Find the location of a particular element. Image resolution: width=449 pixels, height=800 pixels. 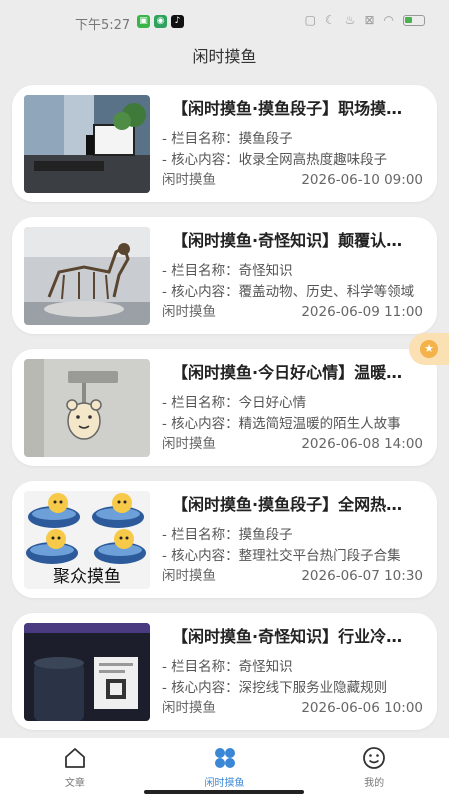

tab-profile: 我的 is located at coordinates (374, 769).